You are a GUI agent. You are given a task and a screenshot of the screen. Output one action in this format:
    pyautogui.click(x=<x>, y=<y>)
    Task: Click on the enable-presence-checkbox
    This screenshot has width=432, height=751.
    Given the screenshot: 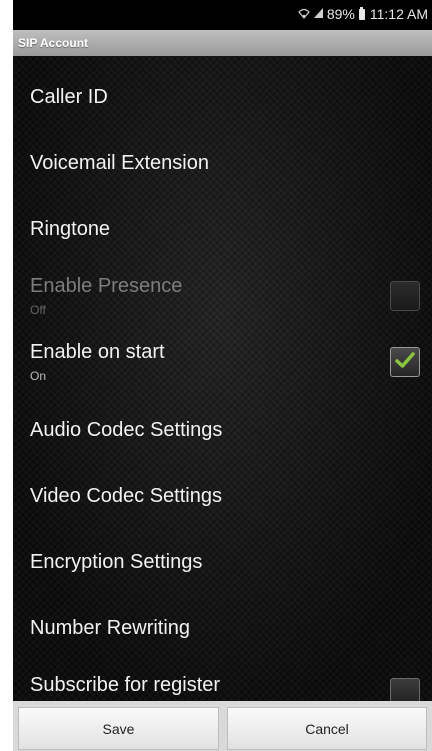 What is the action you would take?
    pyautogui.click(x=405, y=296)
    